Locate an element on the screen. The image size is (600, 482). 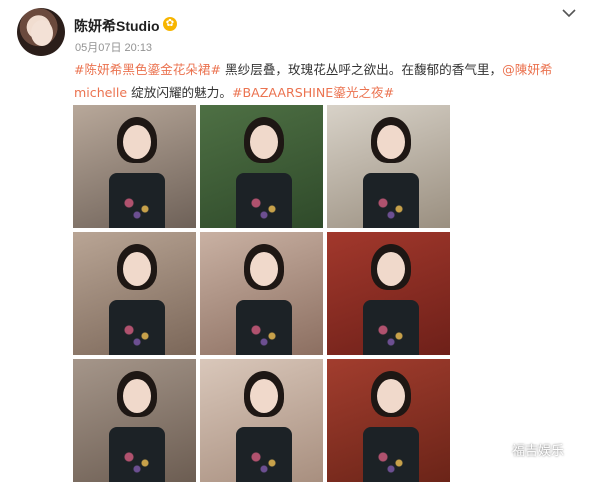
share-logo-icon is located at coordinates (501, 450).